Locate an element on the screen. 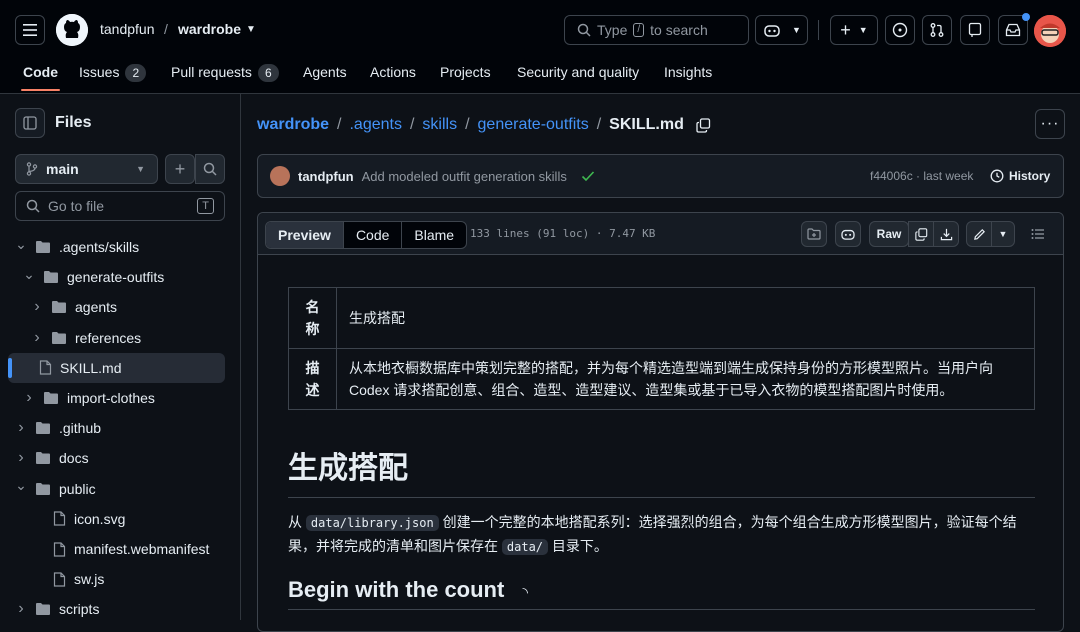 This screenshot has width=1080, height=632. tab-agents: Agents is located at coordinates (325, 72).